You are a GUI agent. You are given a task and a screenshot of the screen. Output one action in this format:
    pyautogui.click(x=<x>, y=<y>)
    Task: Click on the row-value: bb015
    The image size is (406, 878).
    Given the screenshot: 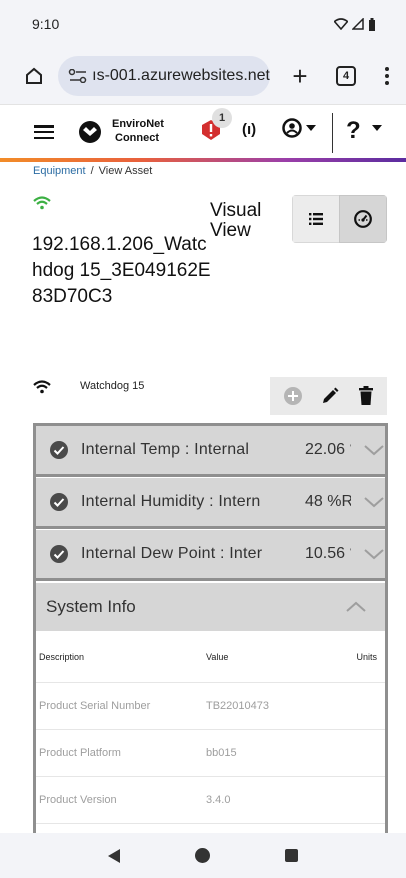 What is the action you would take?
    pyautogui.click(x=221, y=753)
    